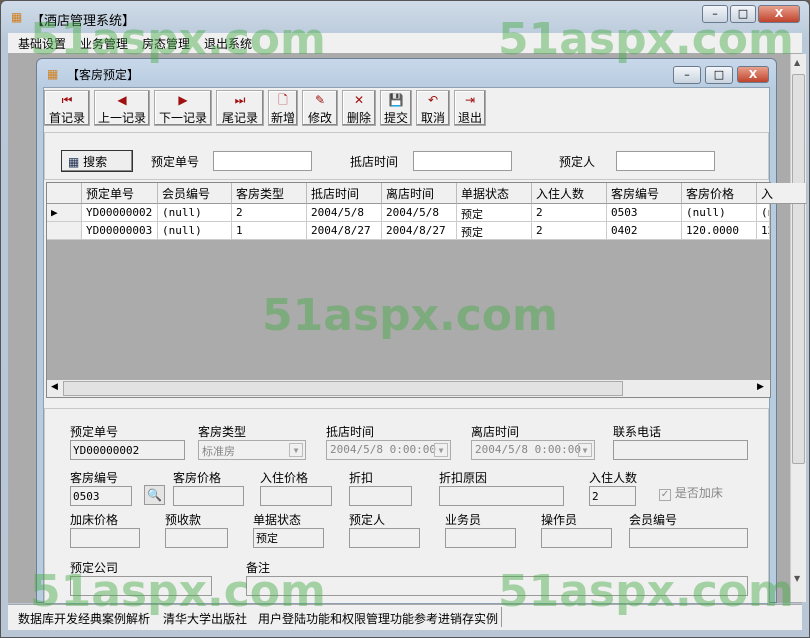 Image resolution: width=810 pixels, height=638 pixels. I want to click on grid-cell: 0503, so click(644, 213).